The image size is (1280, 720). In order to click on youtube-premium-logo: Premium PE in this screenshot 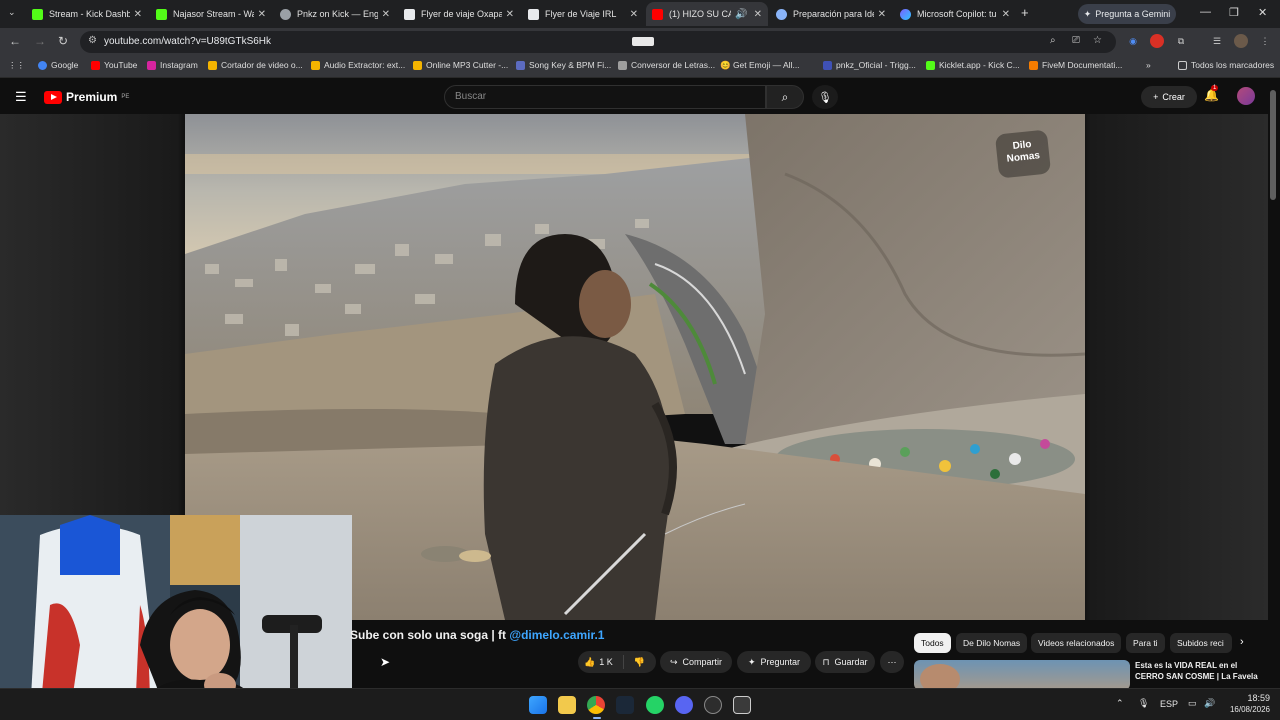, I will do `click(86, 97)`.